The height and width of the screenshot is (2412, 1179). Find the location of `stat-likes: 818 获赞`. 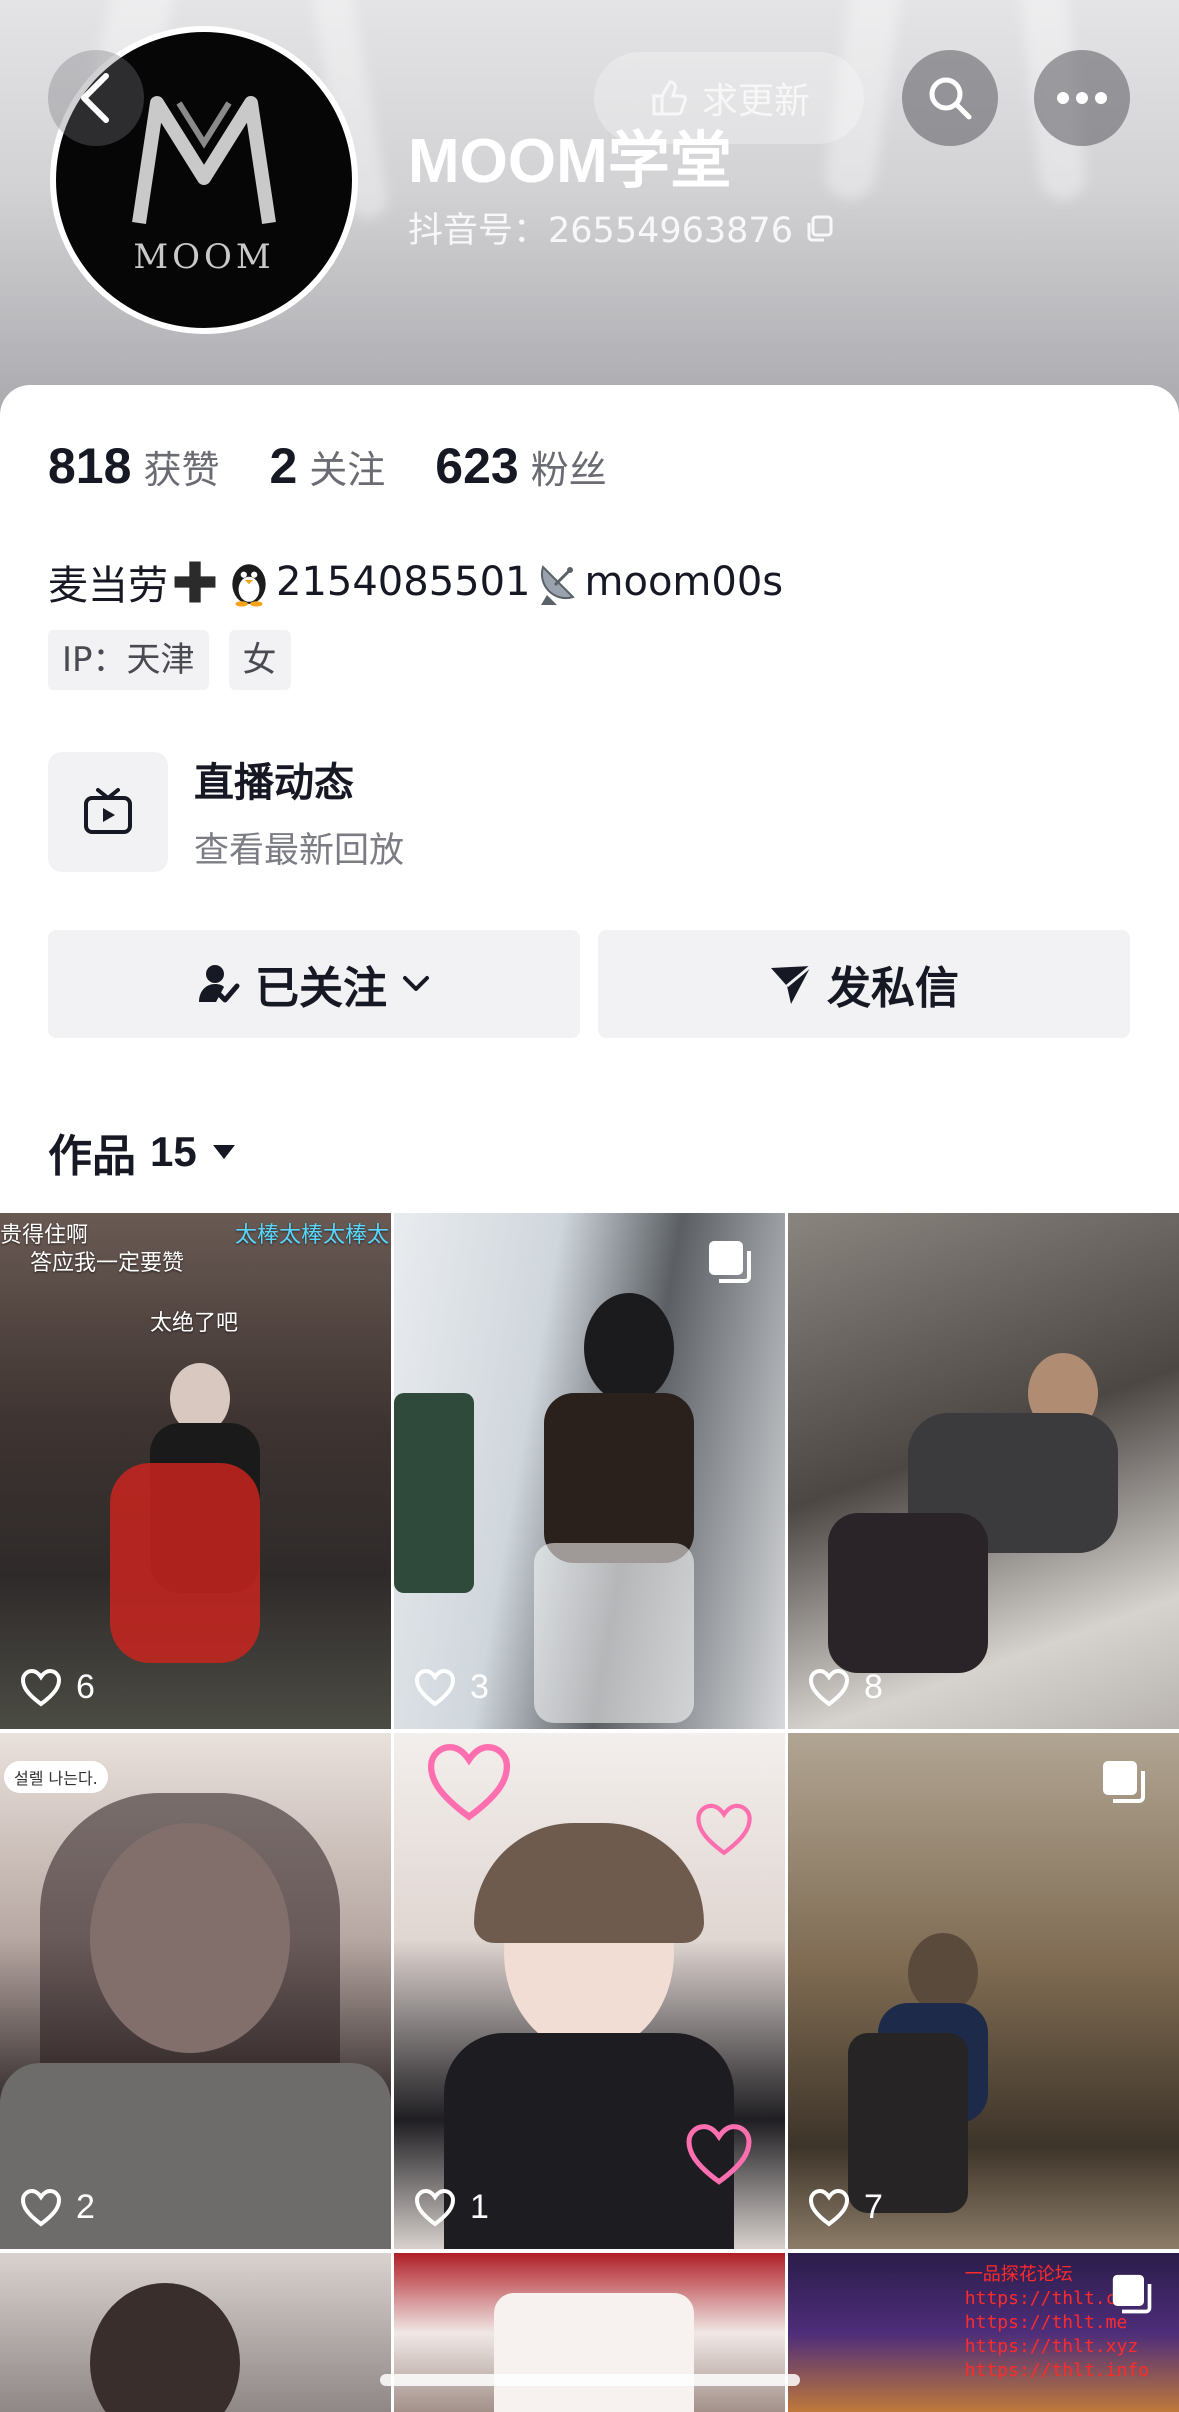

stat-likes: 818 获赞 is located at coordinates (133, 466).